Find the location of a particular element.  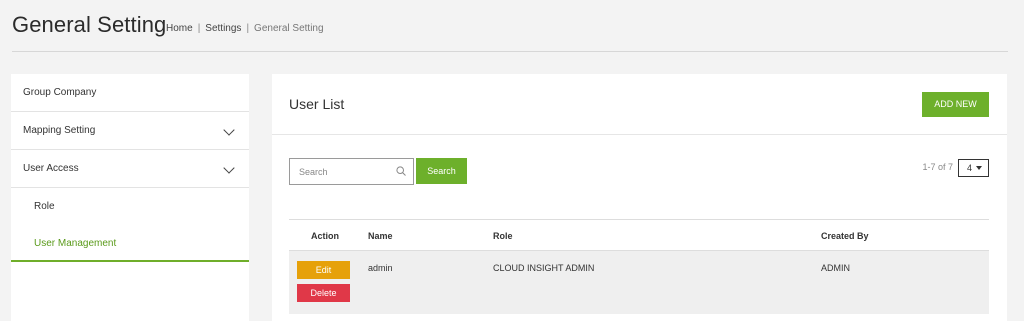

column-header-role: Role is located at coordinates (503, 236).